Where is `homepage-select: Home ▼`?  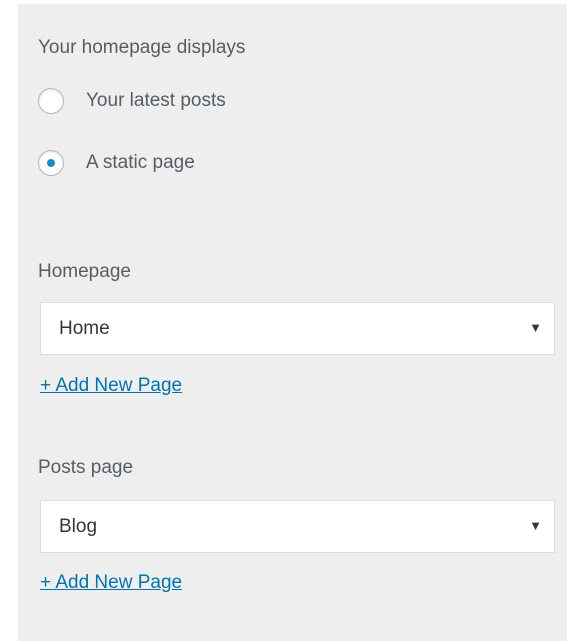
homepage-select: Home ▼ is located at coordinates (297, 328).